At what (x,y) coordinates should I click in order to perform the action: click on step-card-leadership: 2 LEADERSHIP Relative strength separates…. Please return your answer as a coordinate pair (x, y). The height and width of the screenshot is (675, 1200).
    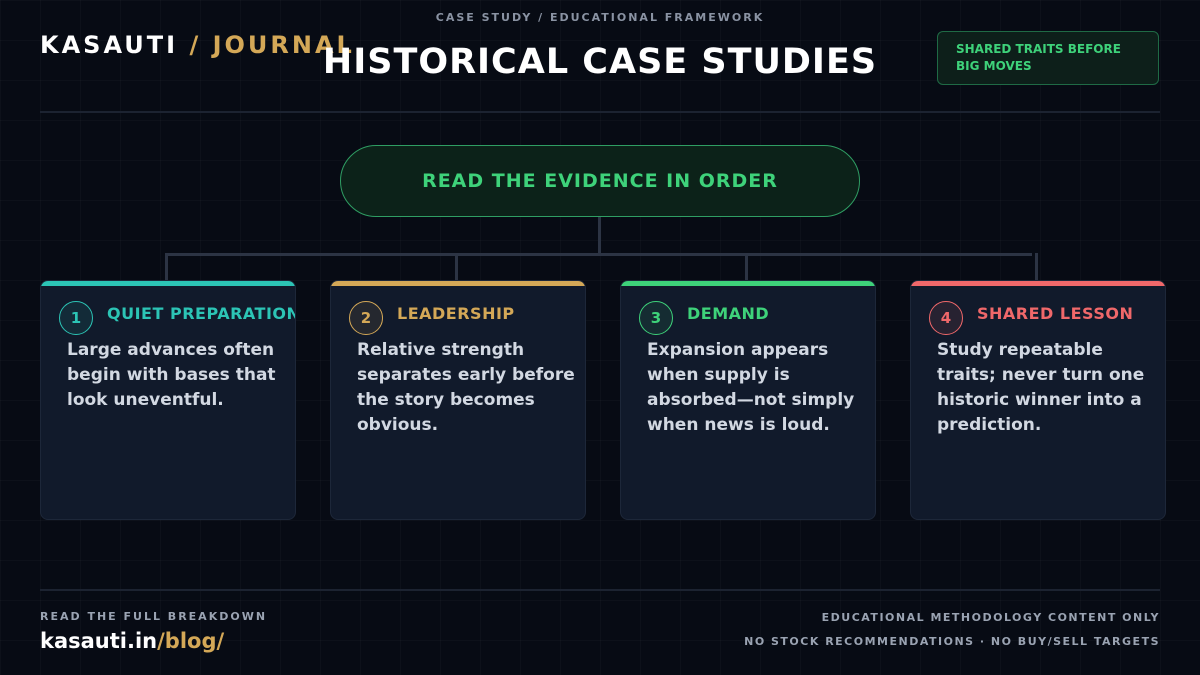
    Looking at the image, I should click on (458, 400).